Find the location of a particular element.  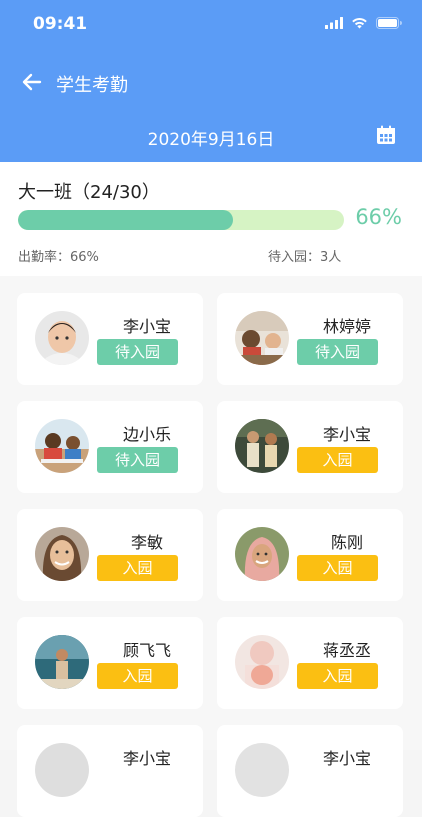

status-icons is located at coordinates (363, 23).